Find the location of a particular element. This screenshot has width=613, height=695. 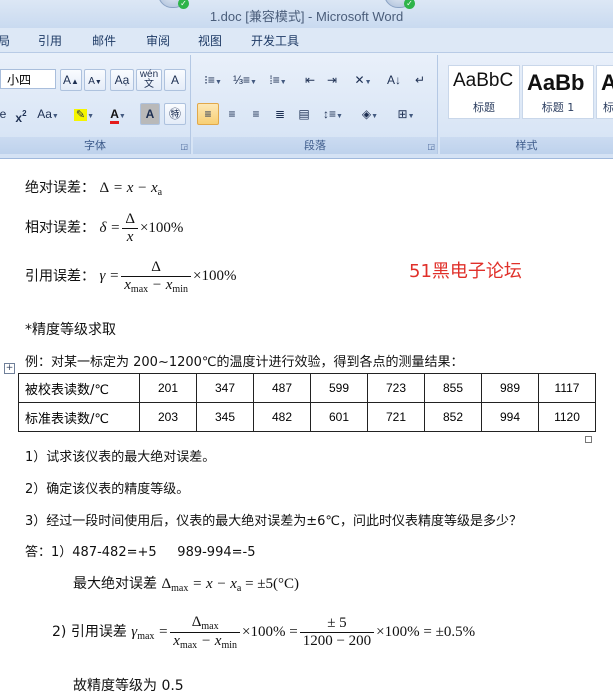

justify-icon: ≣ is located at coordinates (280, 114).